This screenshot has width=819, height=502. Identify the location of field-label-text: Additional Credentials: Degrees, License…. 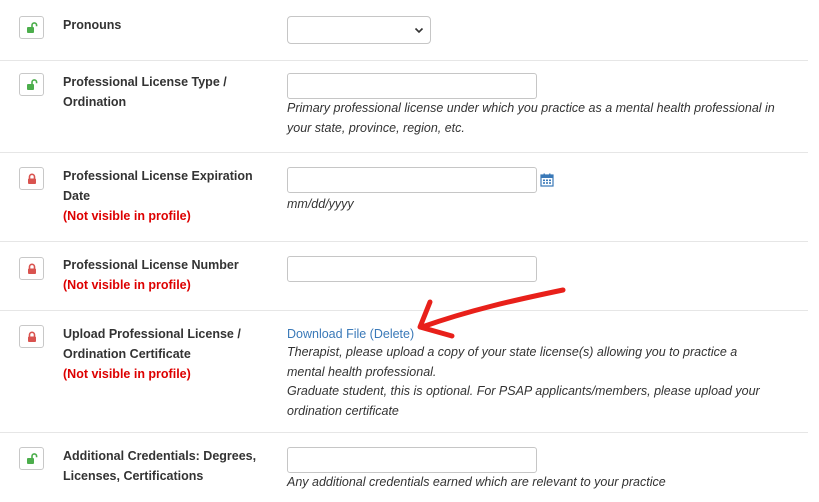
(160, 466).